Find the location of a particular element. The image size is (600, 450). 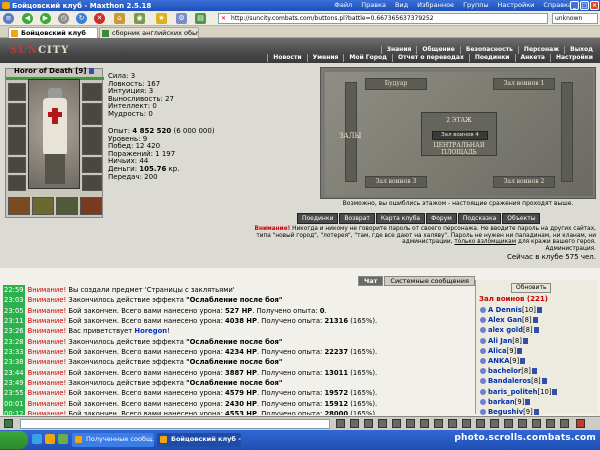

armor-slot is located at coordinates (17, 114).